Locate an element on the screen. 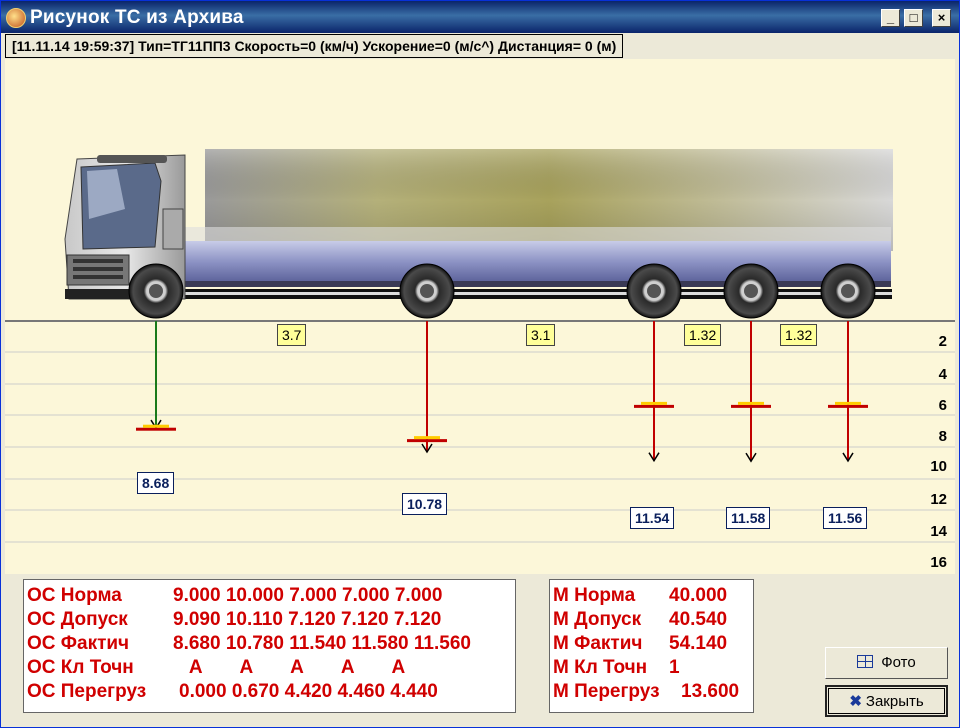  axle-4-load-label: 11.58 is located at coordinates (748, 518).